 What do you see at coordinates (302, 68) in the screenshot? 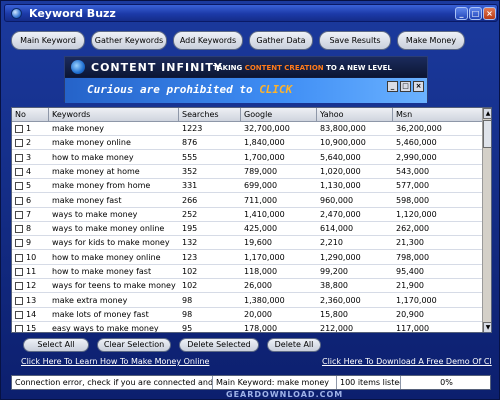
I see `banner-tagline: TAKING CONTENT CREATION TO A NEW LEVEL` at bounding box center [302, 68].